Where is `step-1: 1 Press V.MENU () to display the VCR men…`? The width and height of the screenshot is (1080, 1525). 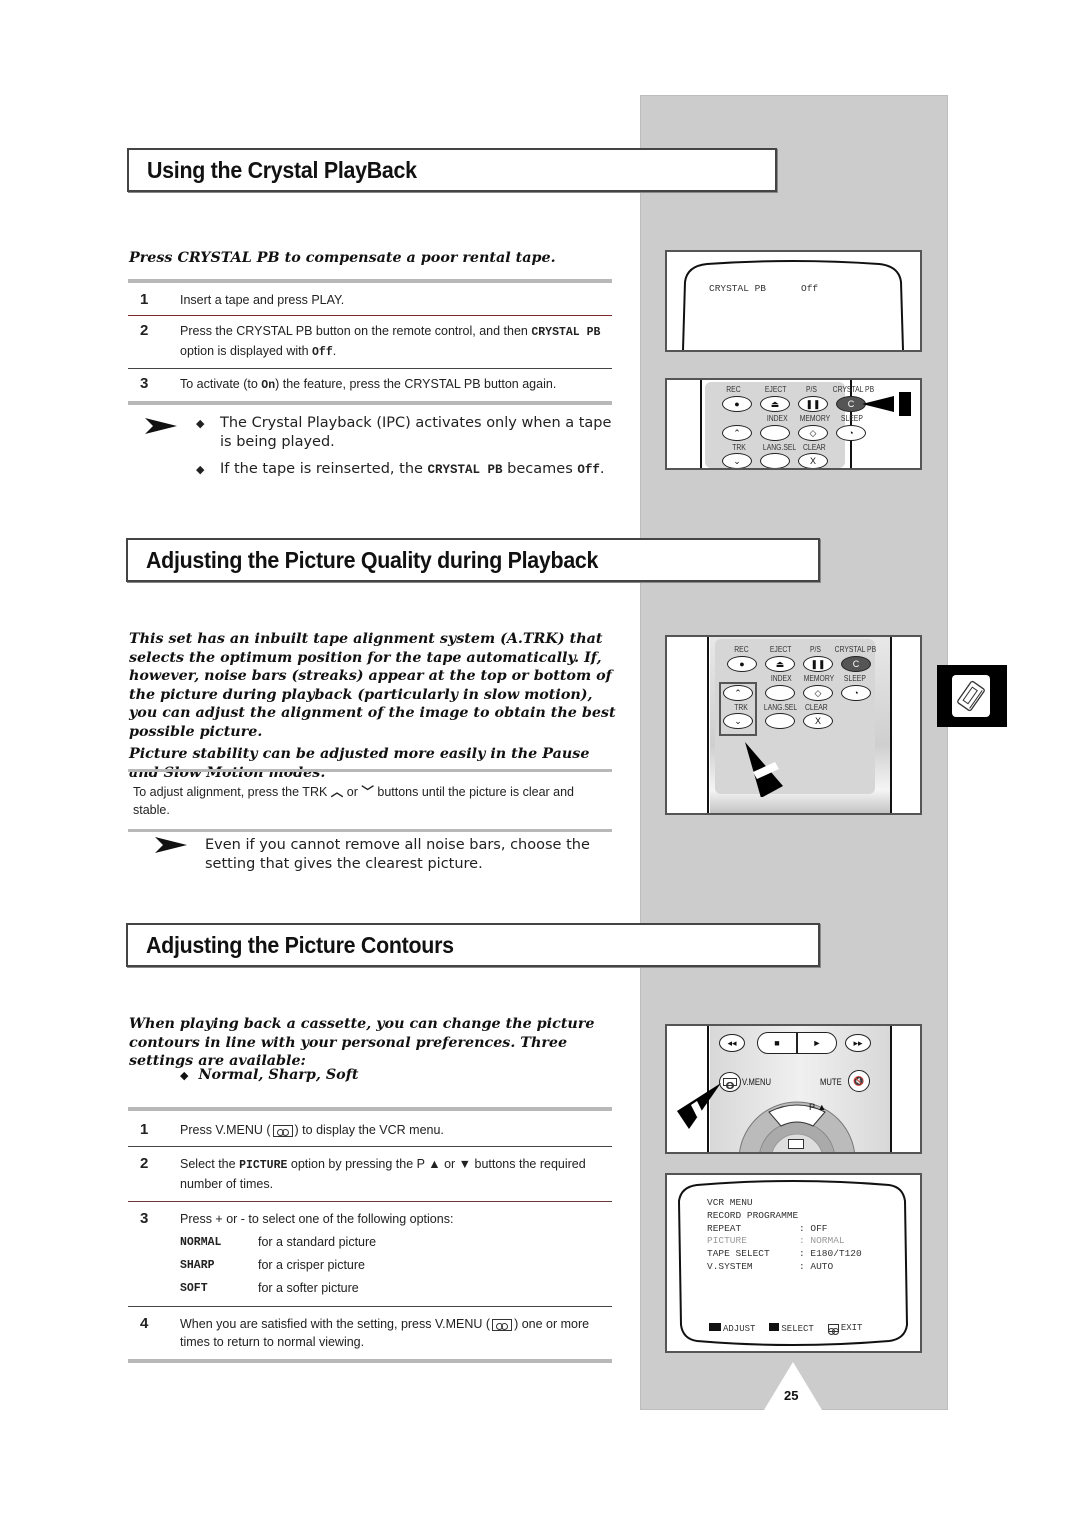
step-1: 1 Press V.MENU () to display the VCR men… is located at coordinates (370, 1128).